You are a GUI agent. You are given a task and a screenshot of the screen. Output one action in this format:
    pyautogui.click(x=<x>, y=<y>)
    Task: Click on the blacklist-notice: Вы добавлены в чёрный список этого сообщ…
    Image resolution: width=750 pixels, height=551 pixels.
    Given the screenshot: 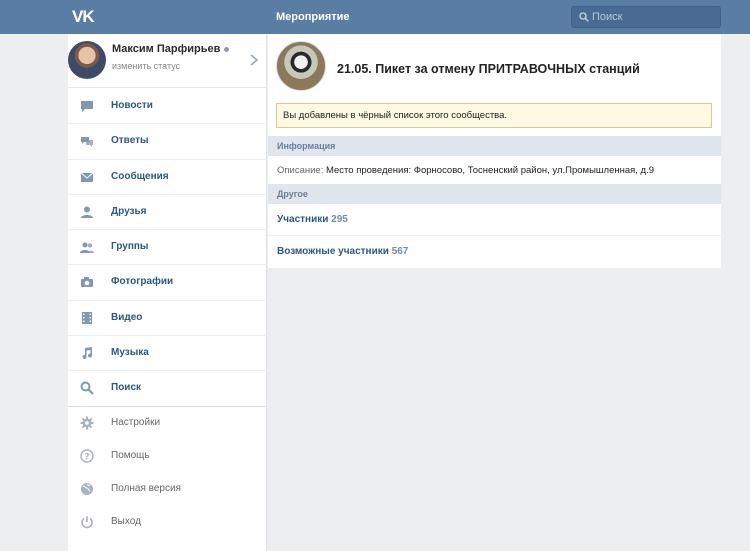 What is the action you would take?
    pyautogui.click(x=494, y=115)
    